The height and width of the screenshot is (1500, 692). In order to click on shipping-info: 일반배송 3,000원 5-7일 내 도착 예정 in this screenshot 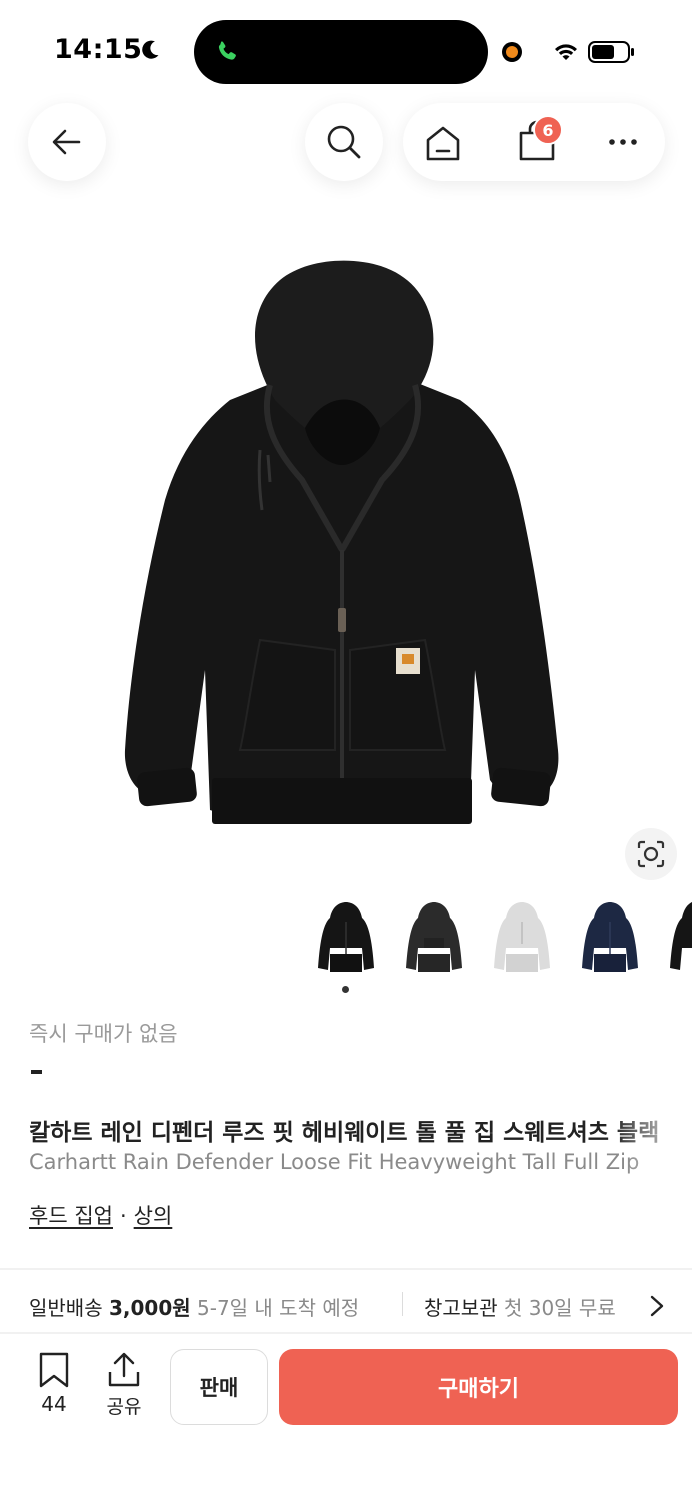, I will do `click(194, 1306)`.